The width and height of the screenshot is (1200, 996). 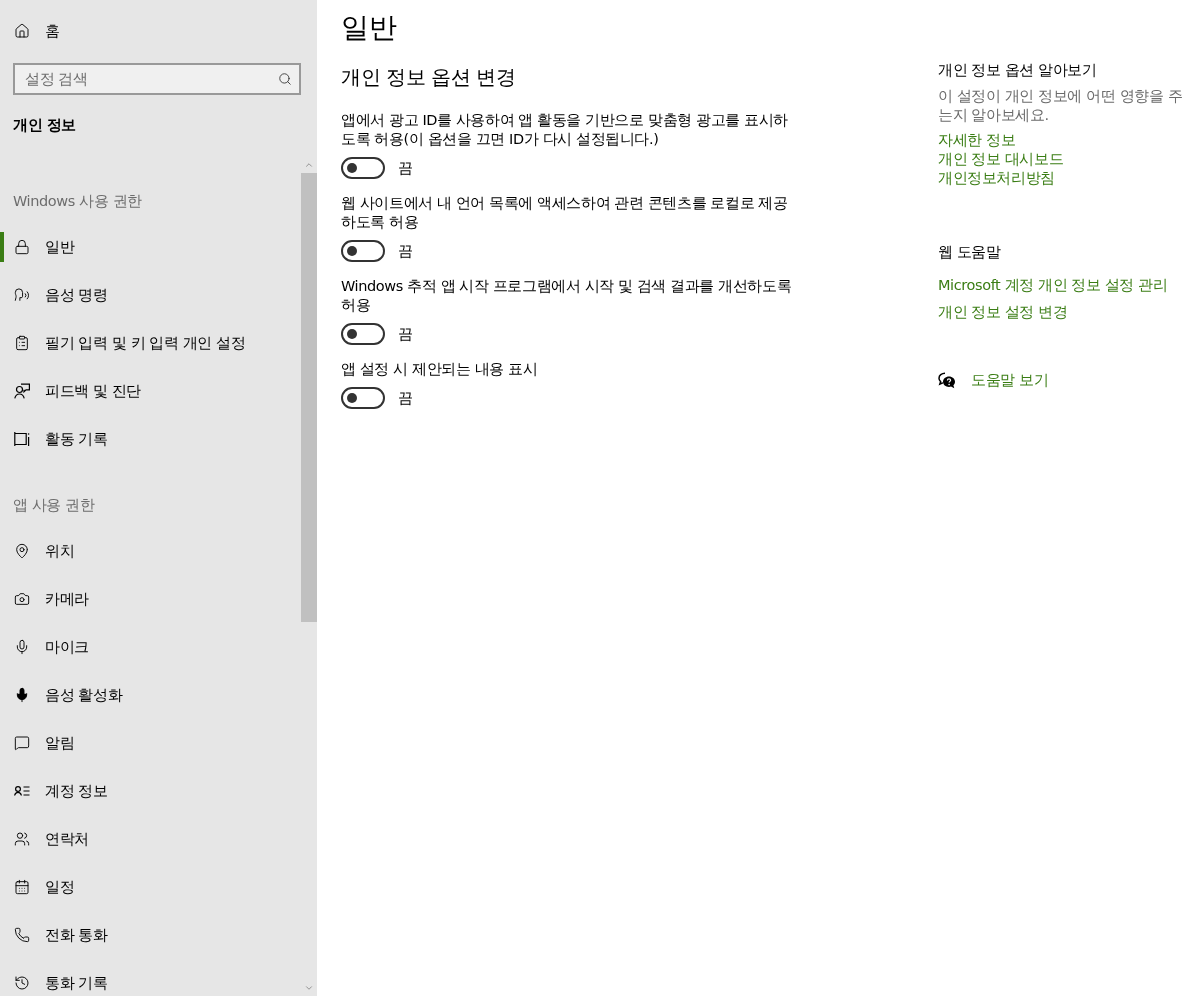 What do you see at coordinates (1001, 159) in the screenshot?
I see `help-link: 개인 정보 대시보드` at bounding box center [1001, 159].